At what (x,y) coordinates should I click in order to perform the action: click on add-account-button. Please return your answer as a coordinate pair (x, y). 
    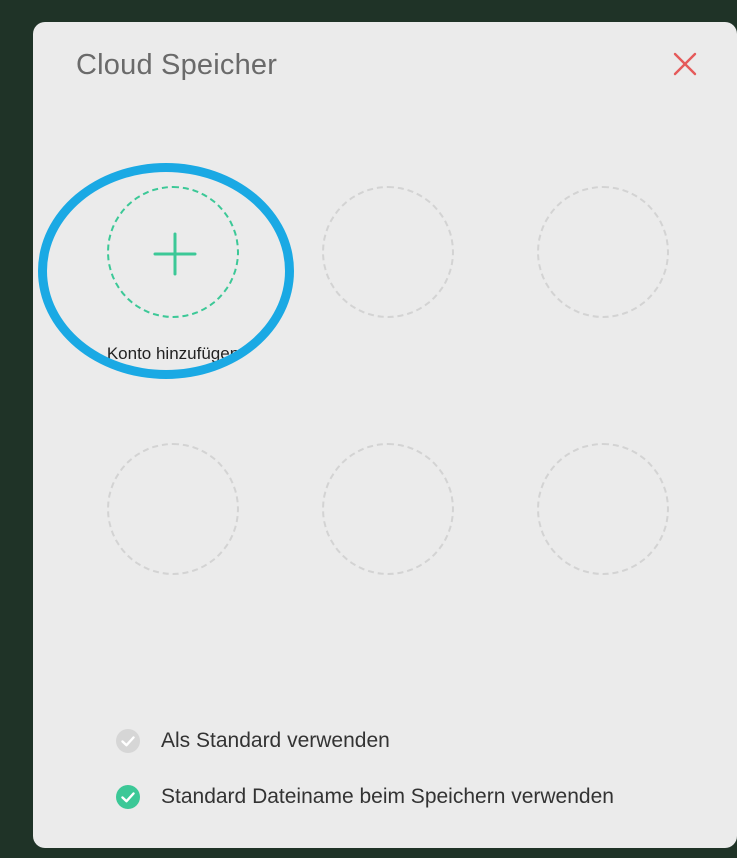
    Looking at the image, I should click on (173, 252).